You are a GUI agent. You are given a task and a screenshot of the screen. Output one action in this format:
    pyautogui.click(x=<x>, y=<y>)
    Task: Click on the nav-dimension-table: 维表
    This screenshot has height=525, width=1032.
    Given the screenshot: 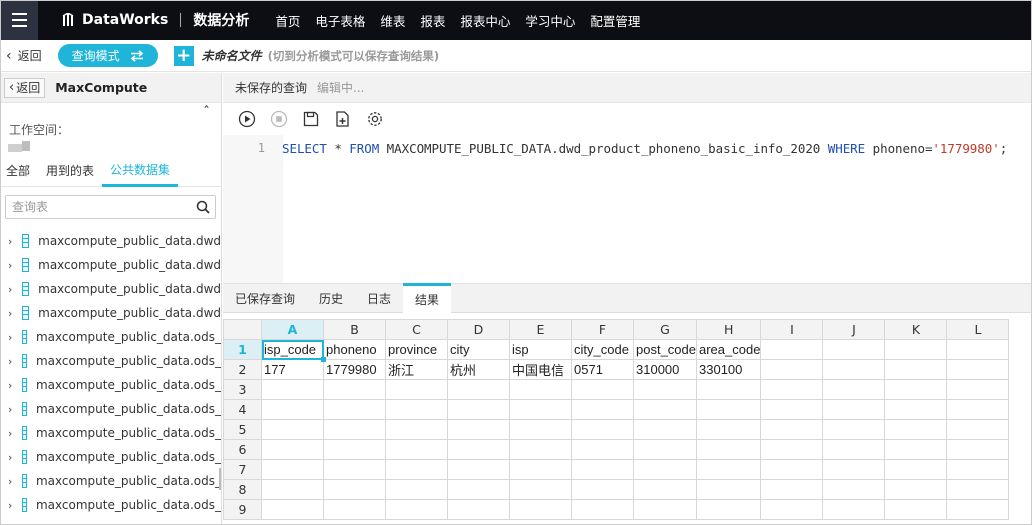 What is the action you would take?
    pyautogui.click(x=392, y=20)
    